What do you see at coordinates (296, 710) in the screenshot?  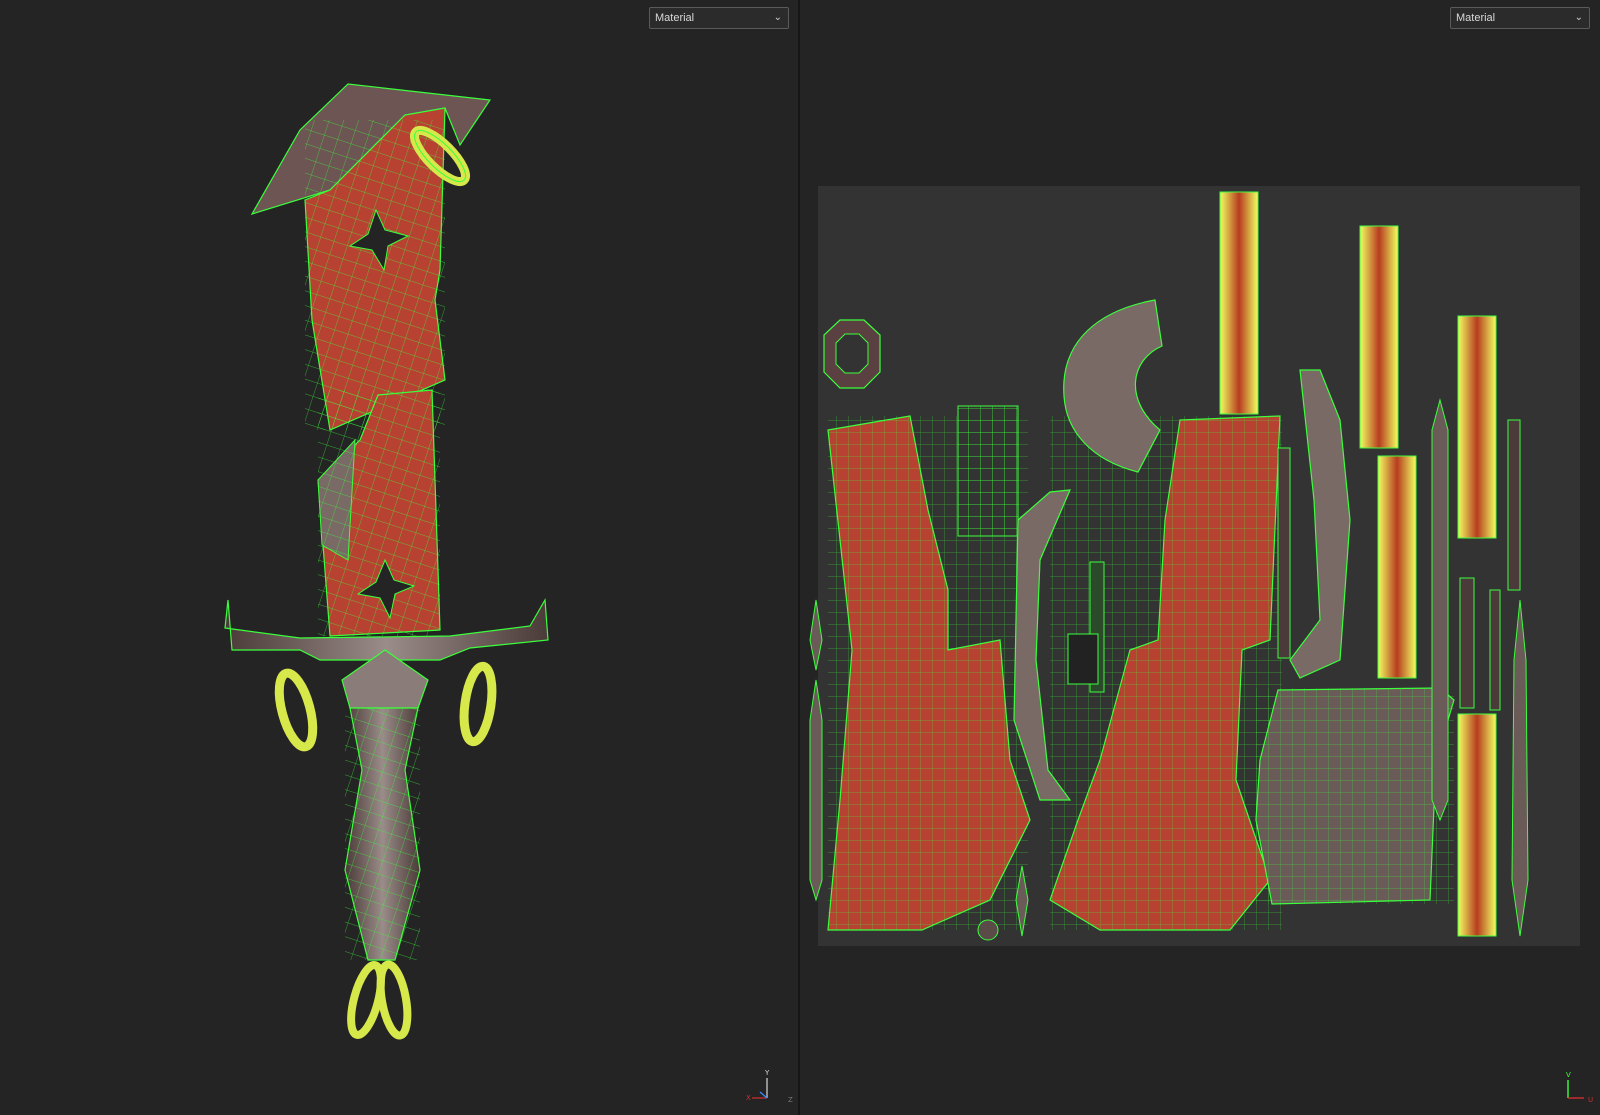 I see `guard-ring-left` at bounding box center [296, 710].